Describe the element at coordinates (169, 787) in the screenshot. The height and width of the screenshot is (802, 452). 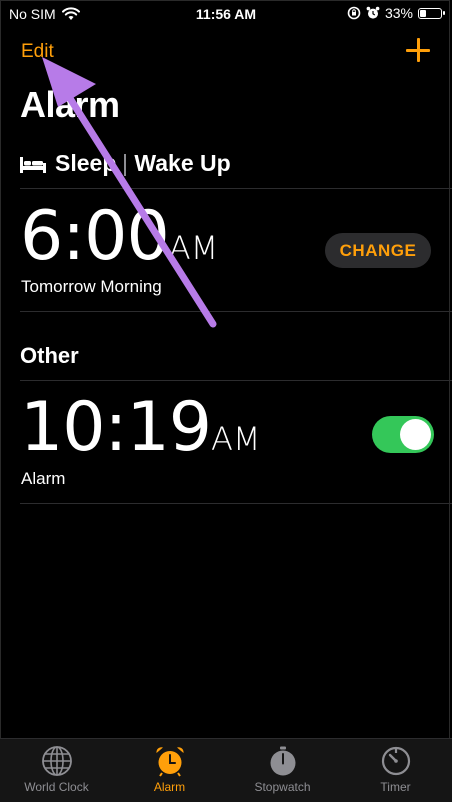
I see `tab-label: Alarm` at that location.